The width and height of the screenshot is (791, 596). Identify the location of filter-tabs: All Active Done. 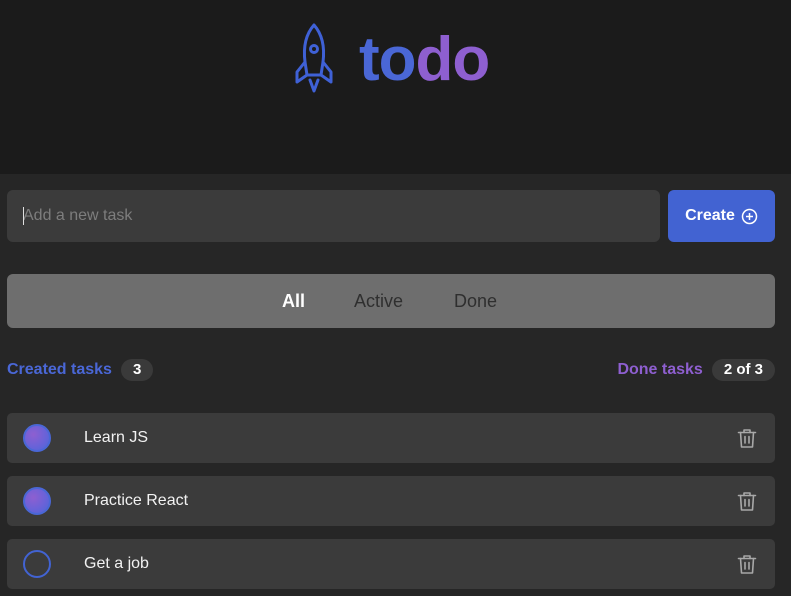
(391, 301).